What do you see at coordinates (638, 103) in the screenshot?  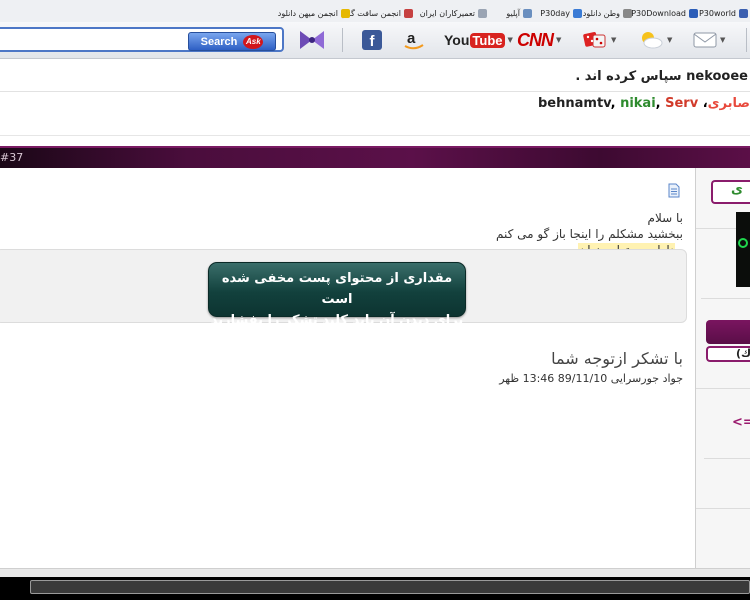 I see `user-link-nikai: nikai` at bounding box center [638, 103].